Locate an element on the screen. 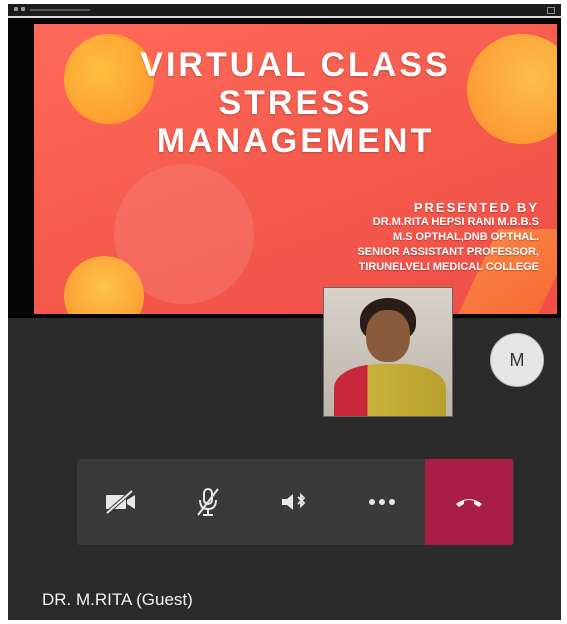  slide-title-line: STRESS is located at coordinates (295, 103).